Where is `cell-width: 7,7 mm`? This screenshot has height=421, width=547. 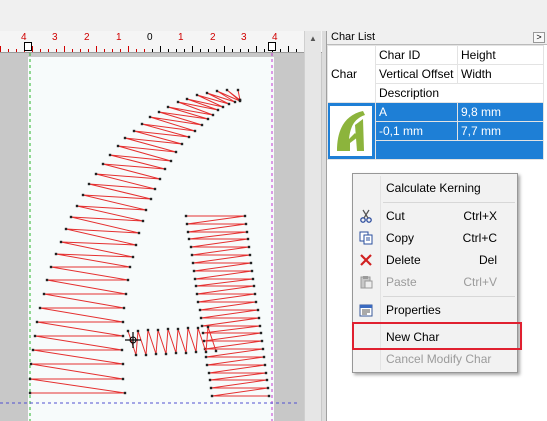 cell-width: 7,7 mm is located at coordinates (500, 131).